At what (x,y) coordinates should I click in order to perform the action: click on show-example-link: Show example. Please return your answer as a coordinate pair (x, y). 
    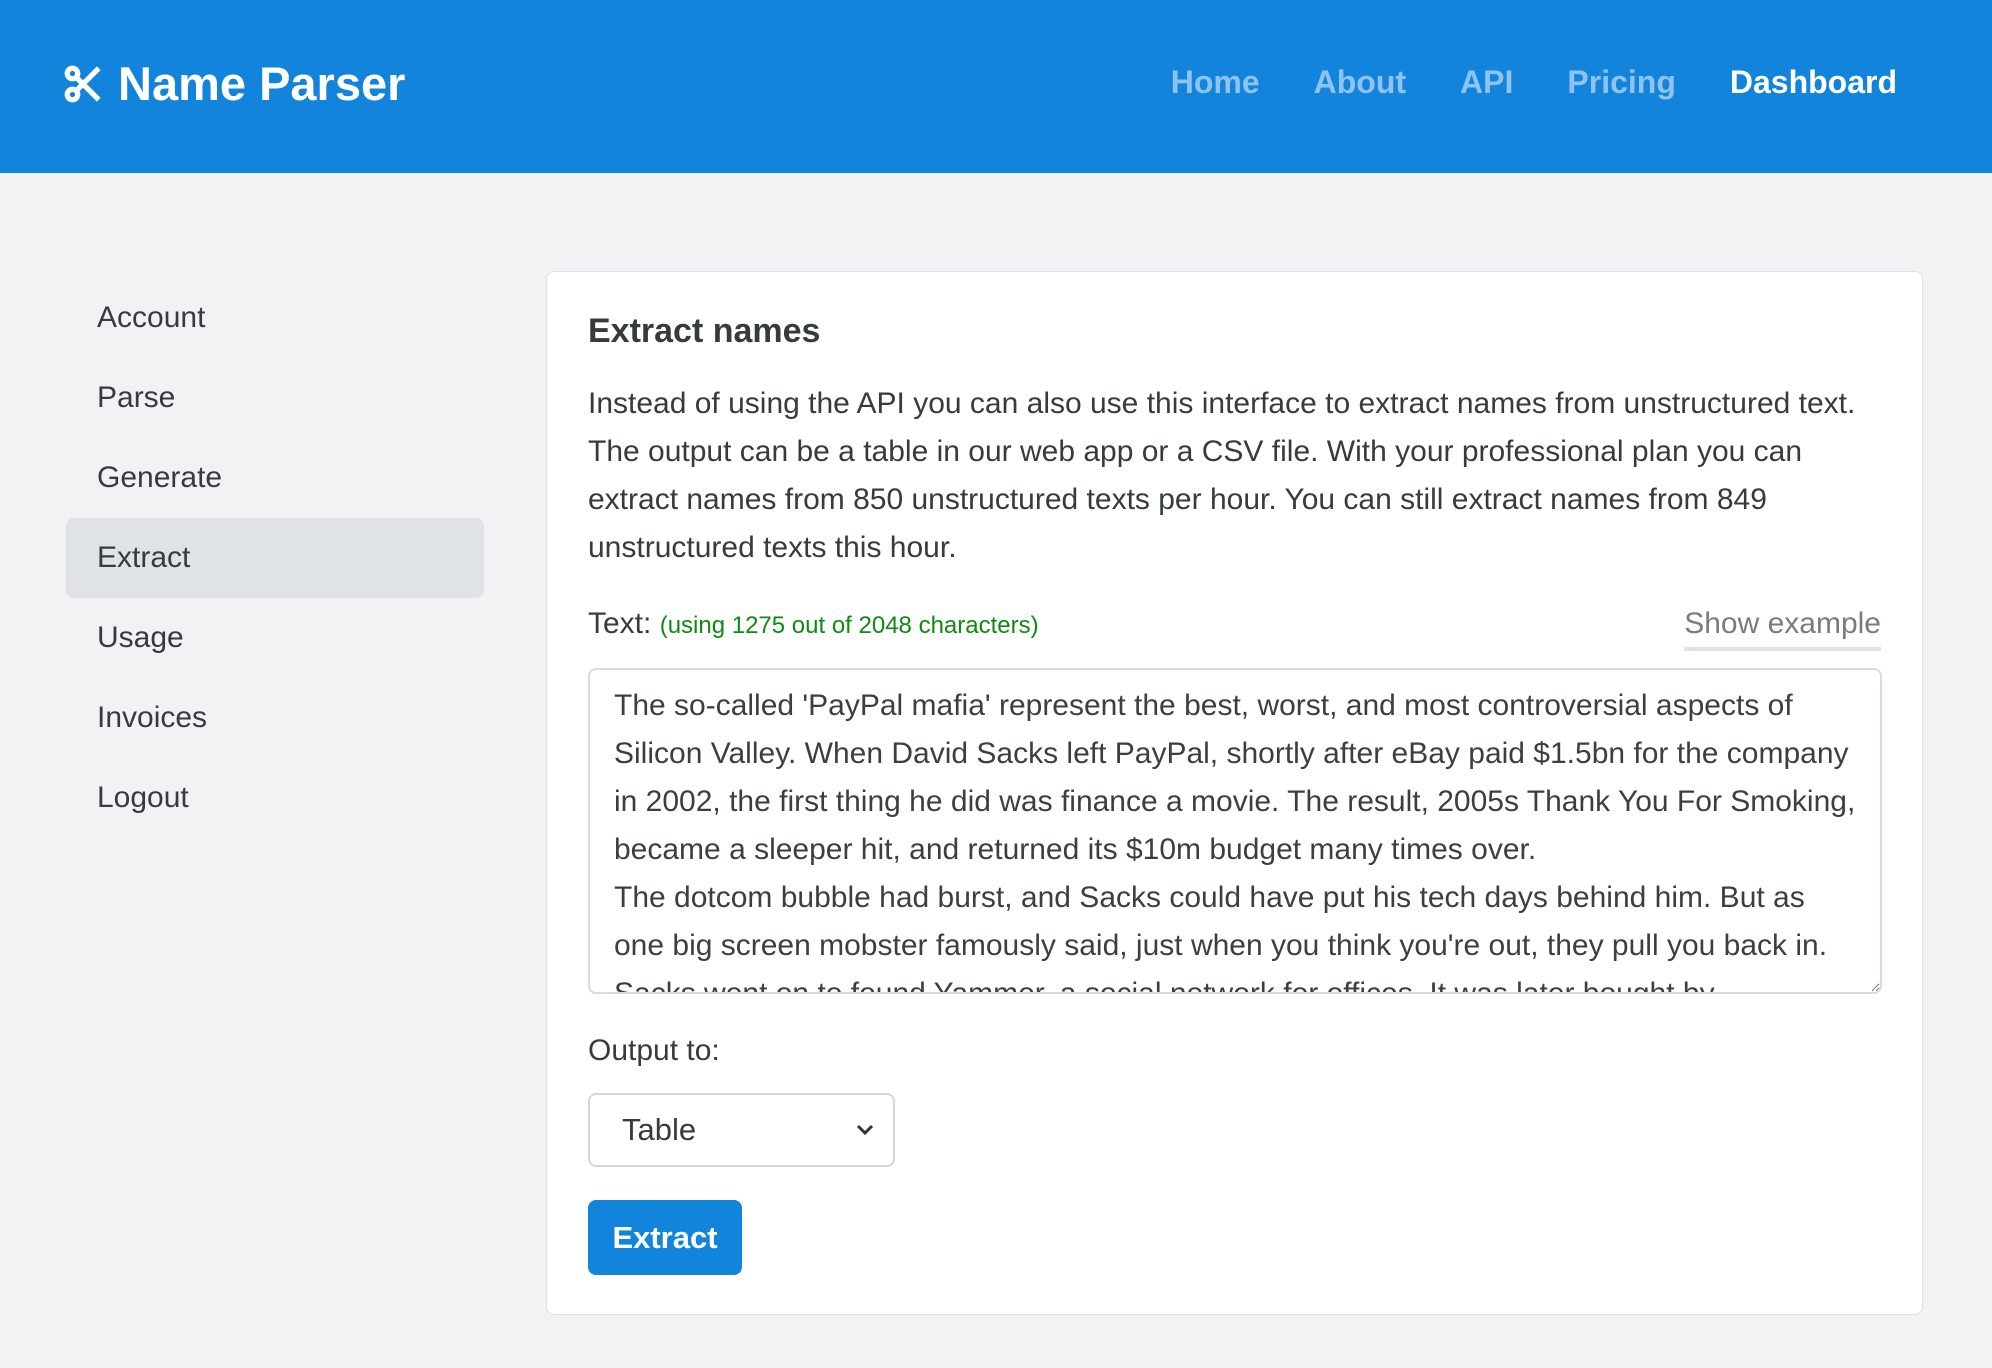
    Looking at the image, I should click on (1782, 629).